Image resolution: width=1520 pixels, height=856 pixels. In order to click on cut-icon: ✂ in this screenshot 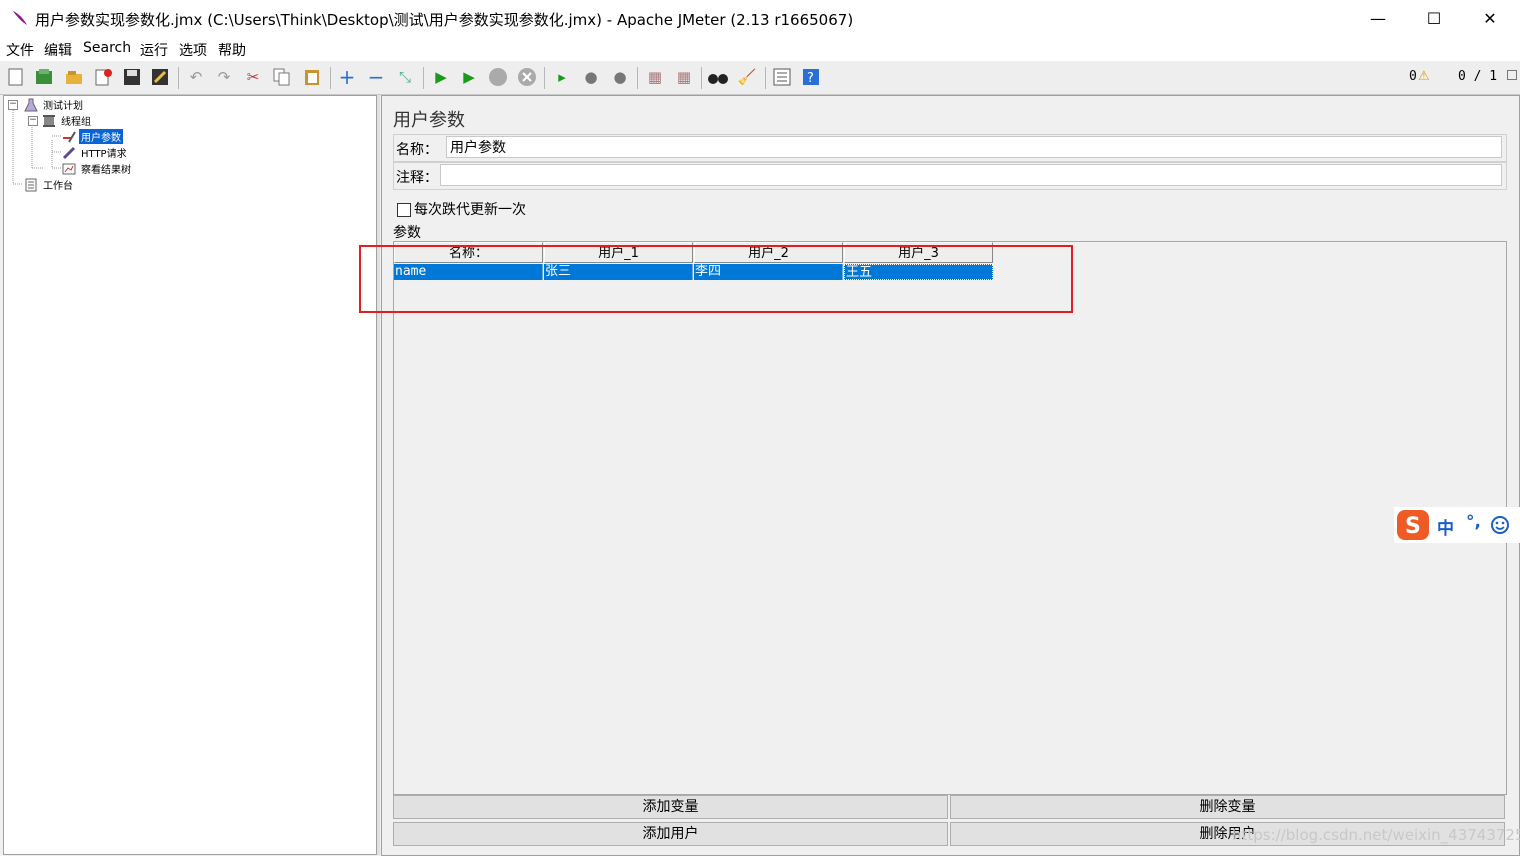, I will do `click(253, 77)`.